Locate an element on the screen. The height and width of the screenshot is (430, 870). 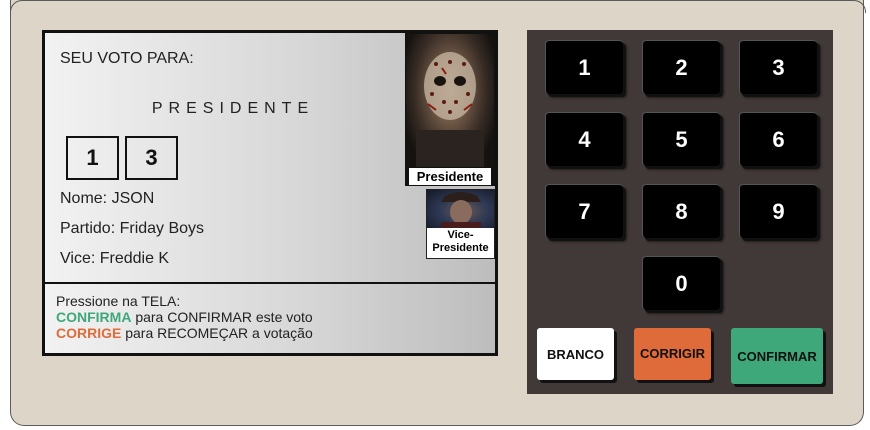
president-portrait-image is located at coordinates (450, 100).